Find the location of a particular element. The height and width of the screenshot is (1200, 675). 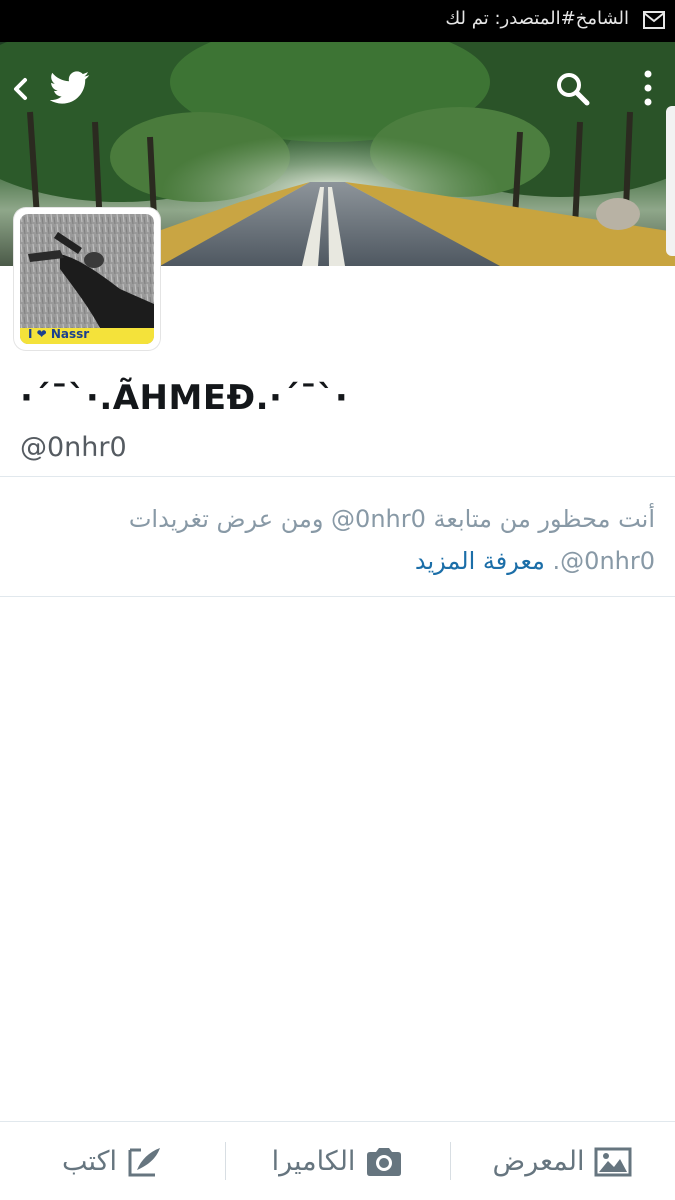

chevron-left-icon is located at coordinates (20, 89).